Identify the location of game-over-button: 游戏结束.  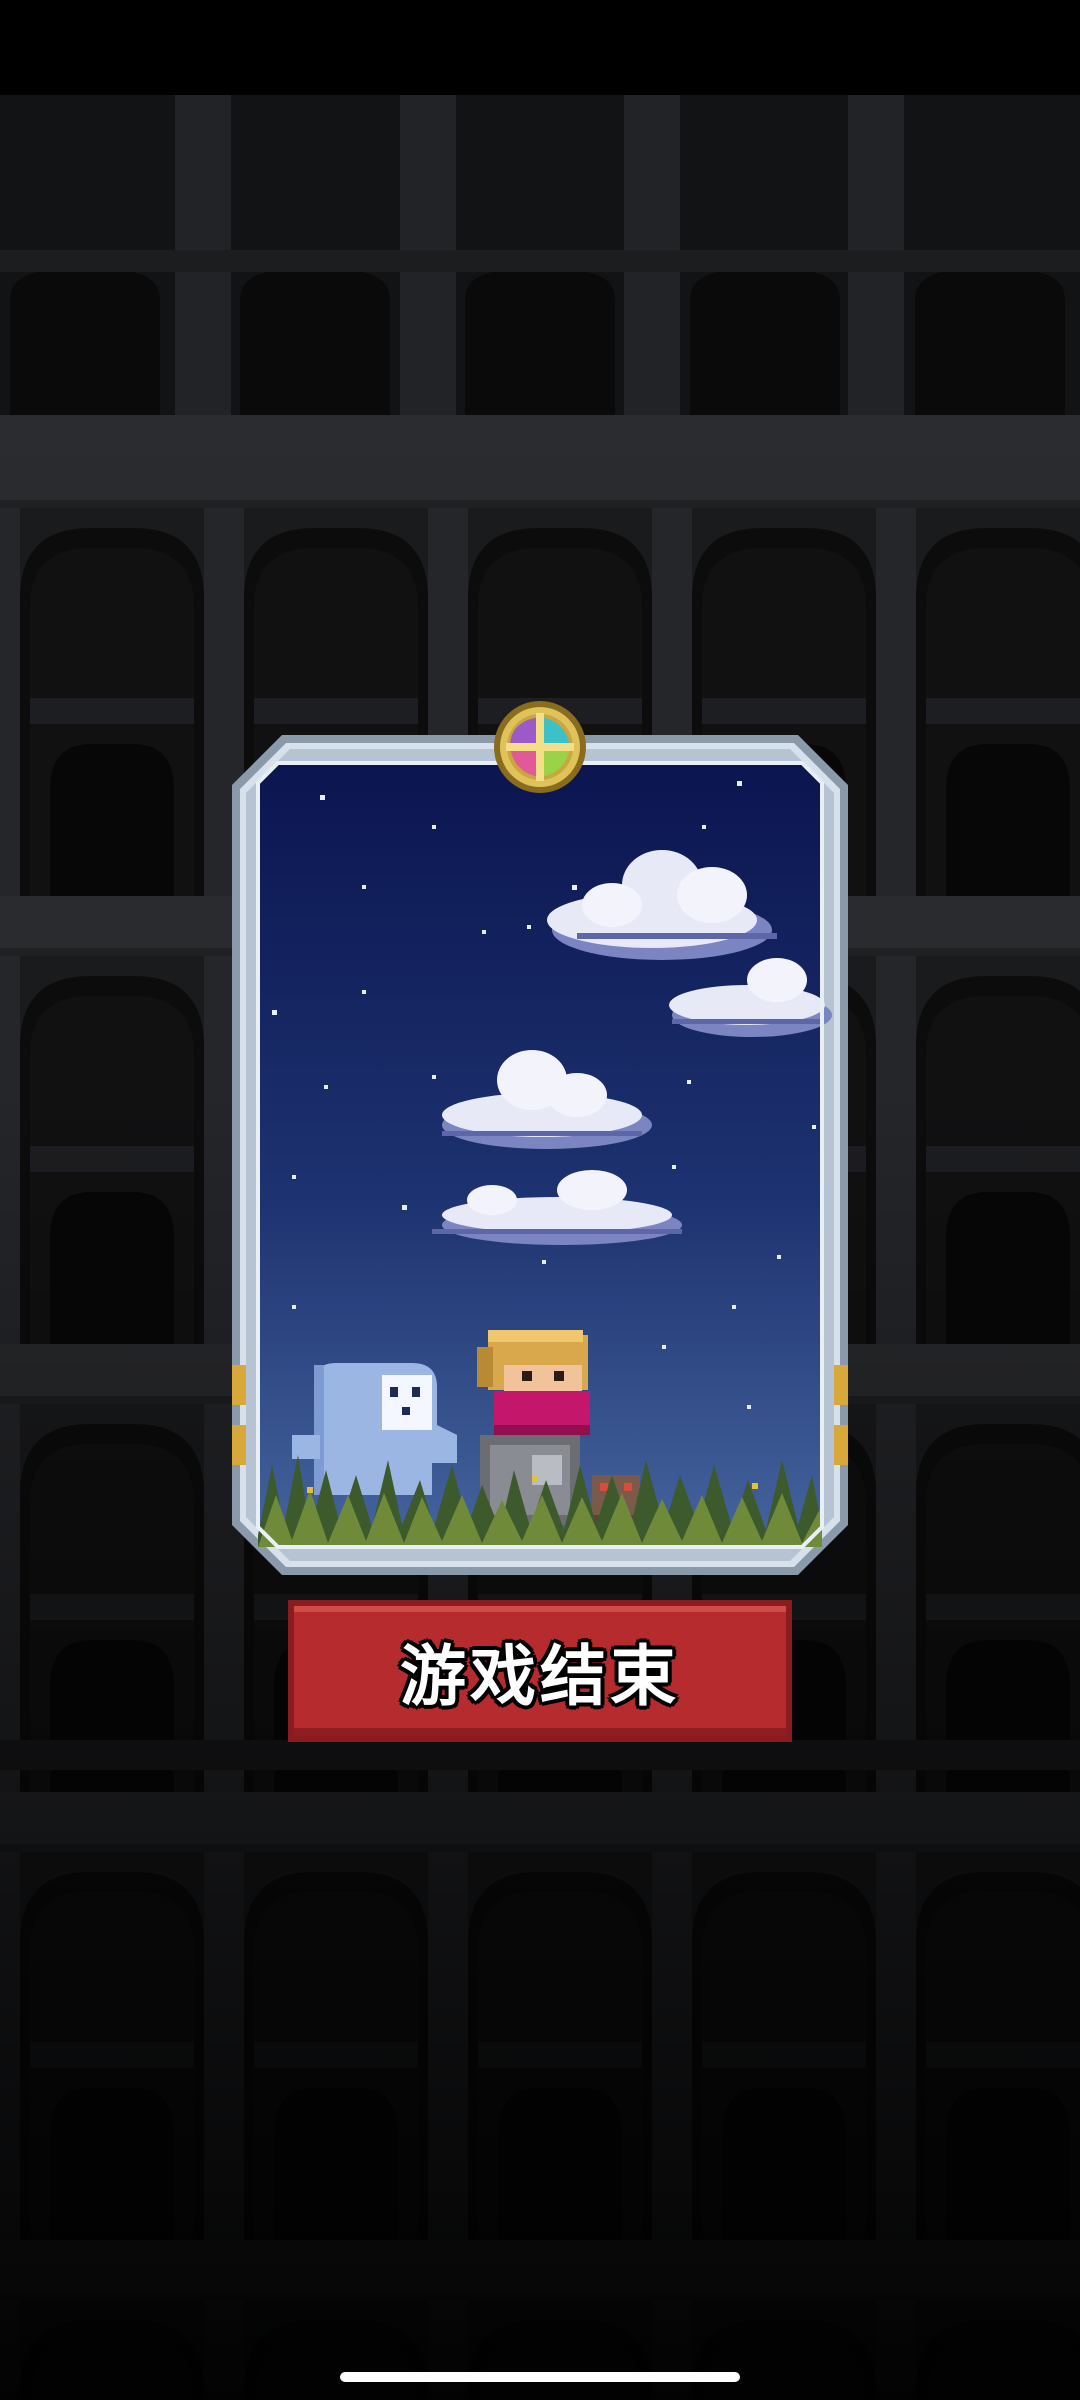
(540, 1671).